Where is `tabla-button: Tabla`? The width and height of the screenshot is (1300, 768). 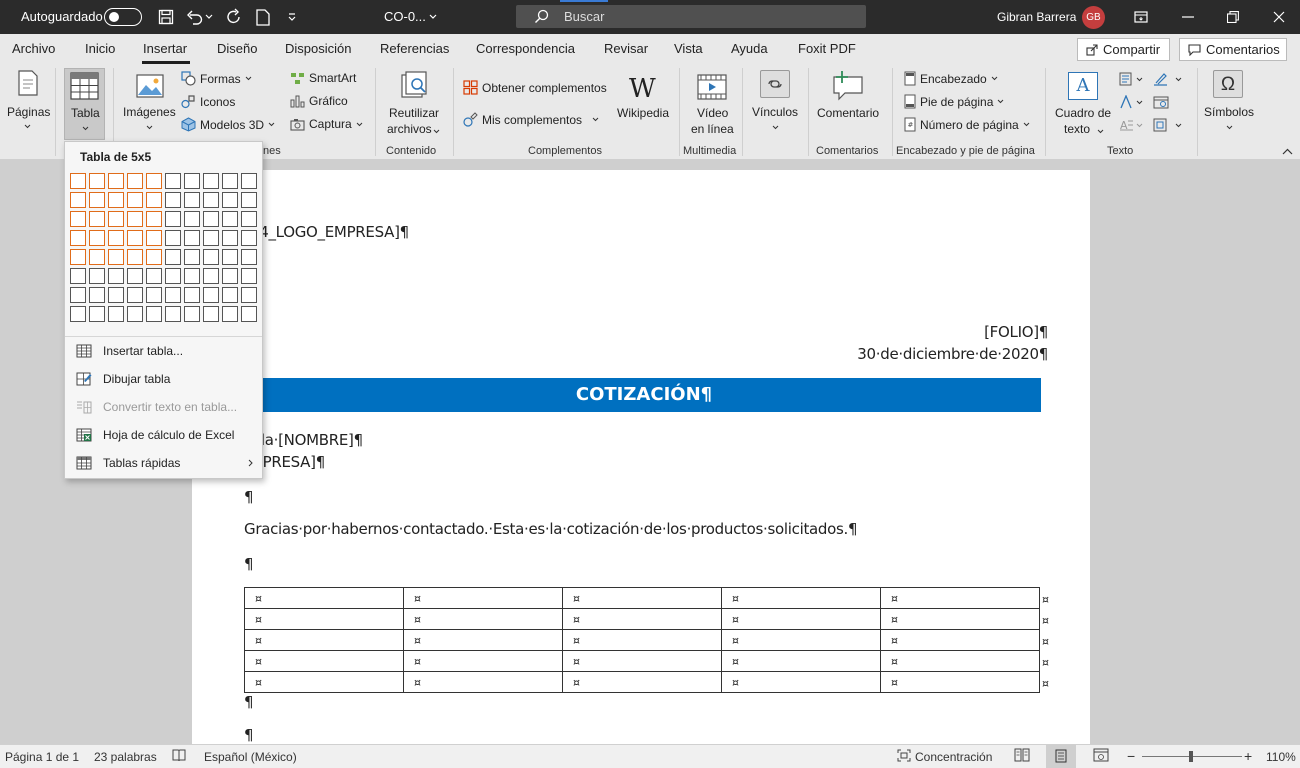 tabla-button: Tabla is located at coordinates (84, 104).